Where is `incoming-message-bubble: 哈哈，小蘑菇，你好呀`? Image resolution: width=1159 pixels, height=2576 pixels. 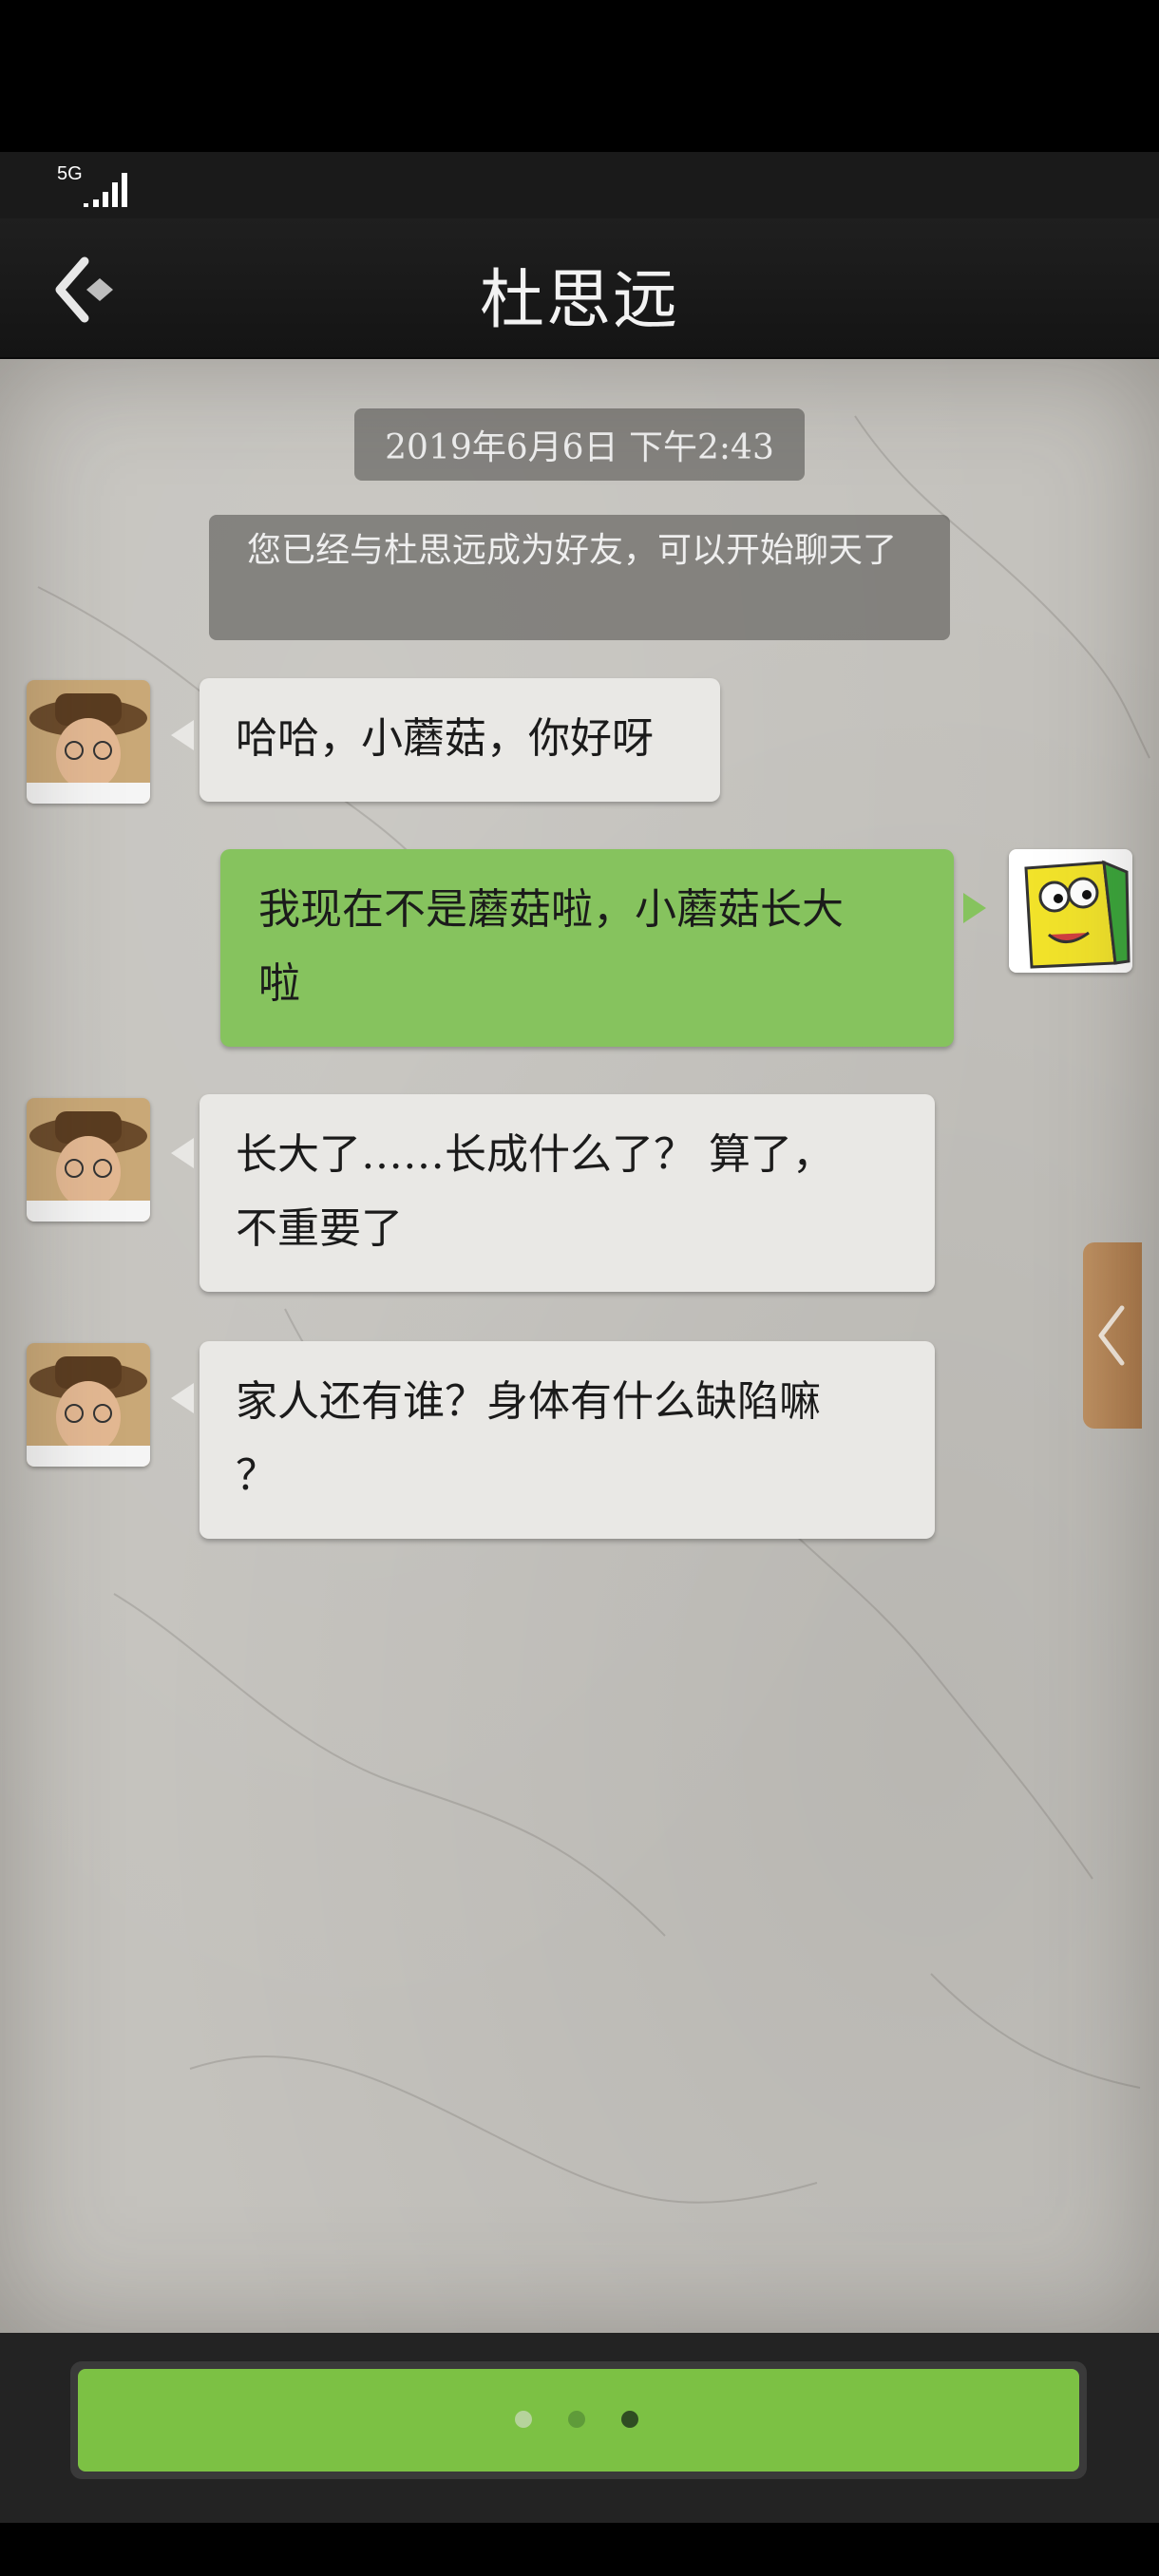 incoming-message-bubble: 哈哈，小蘑菇，你好呀 is located at coordinates (460, 740).